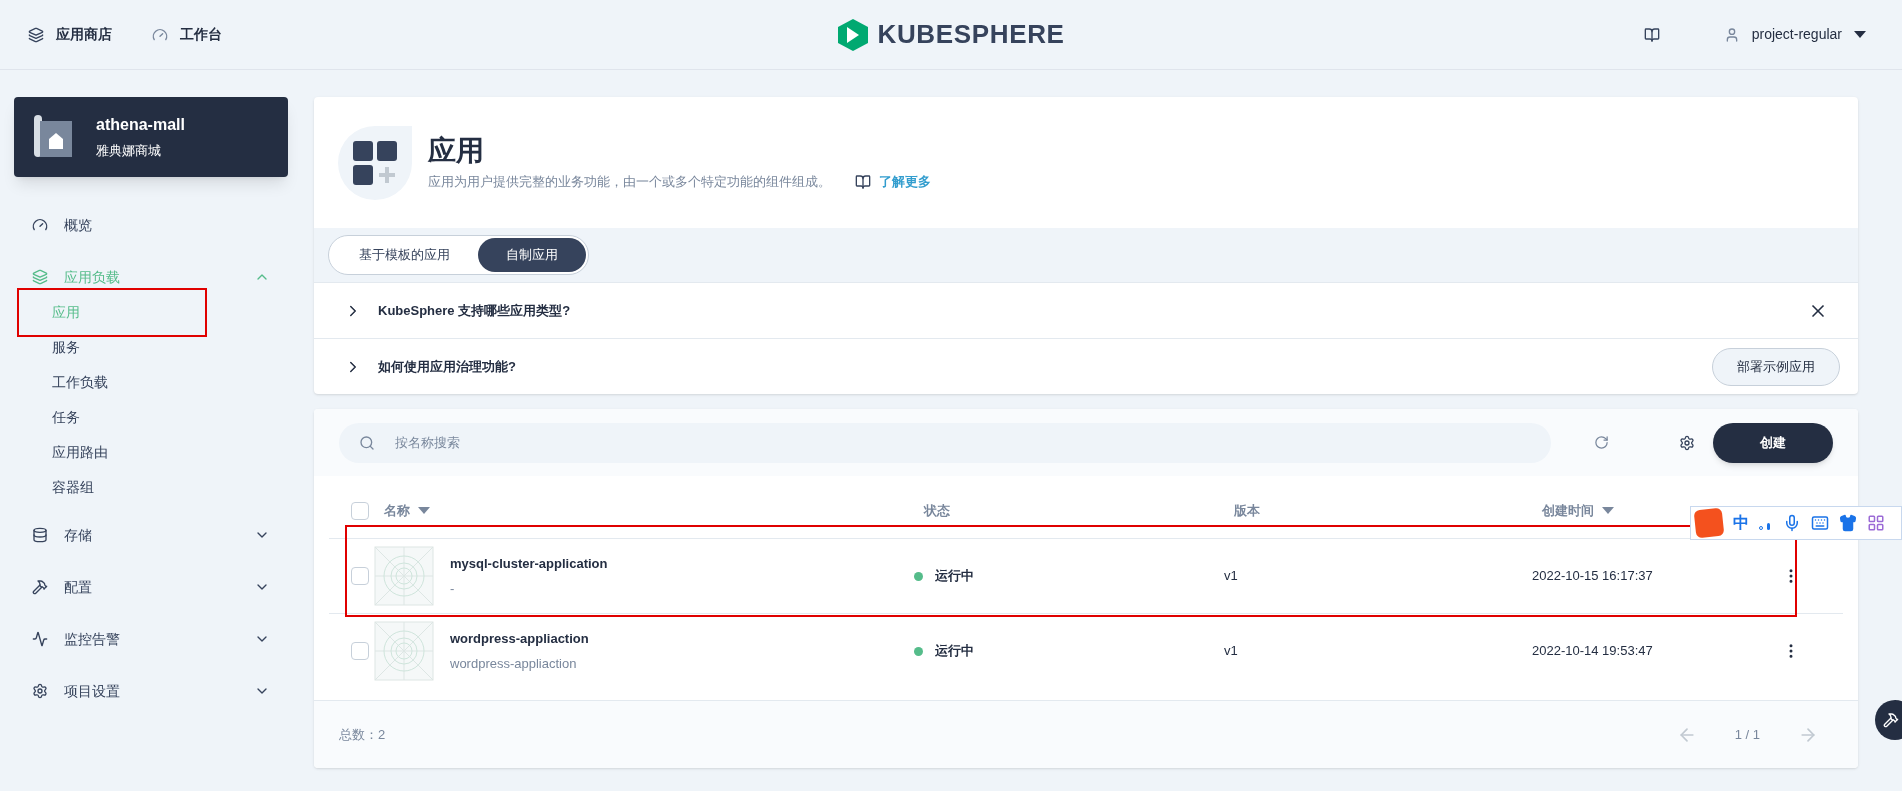 The height and width of the screenshot is (791, 1902). I want to click on logo-icon, so click(853, 34).